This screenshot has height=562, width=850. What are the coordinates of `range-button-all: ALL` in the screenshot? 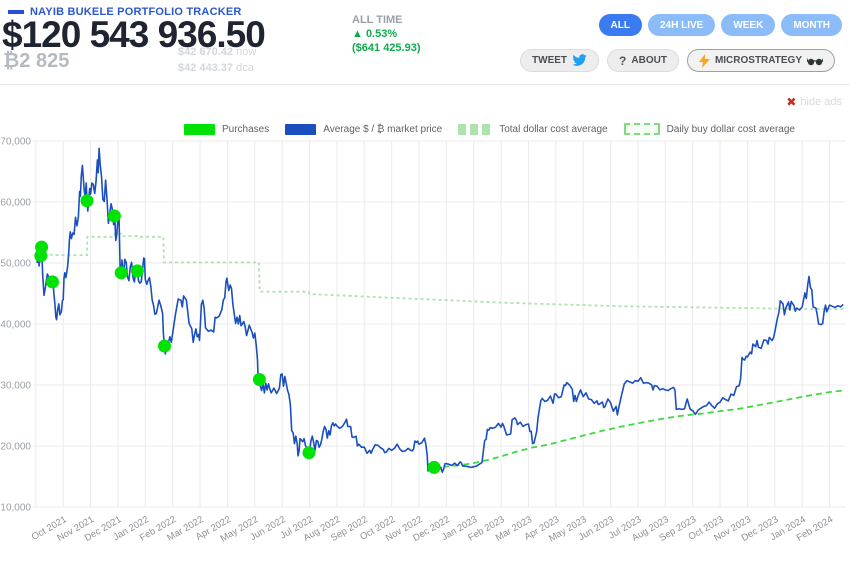 It's located at (620, 25).